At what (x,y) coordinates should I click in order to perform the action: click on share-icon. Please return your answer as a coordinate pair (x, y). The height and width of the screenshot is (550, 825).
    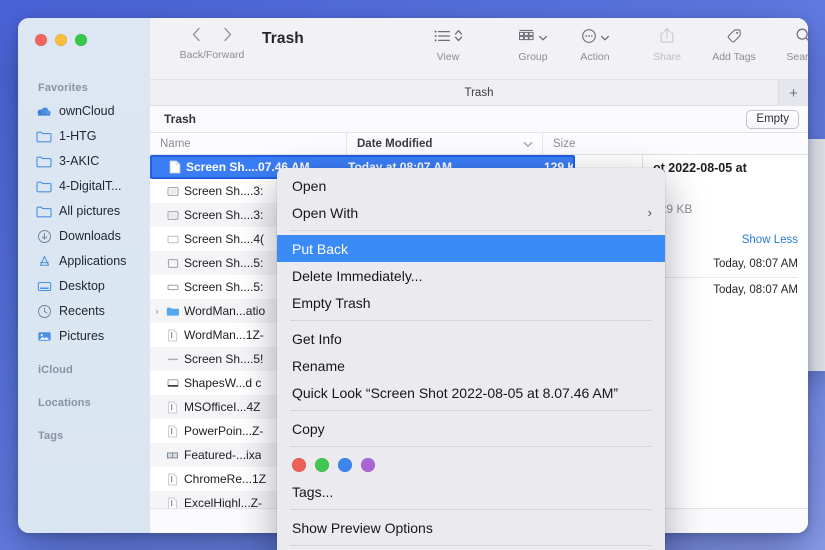
    Looking at the image, I should click on (667, 38).